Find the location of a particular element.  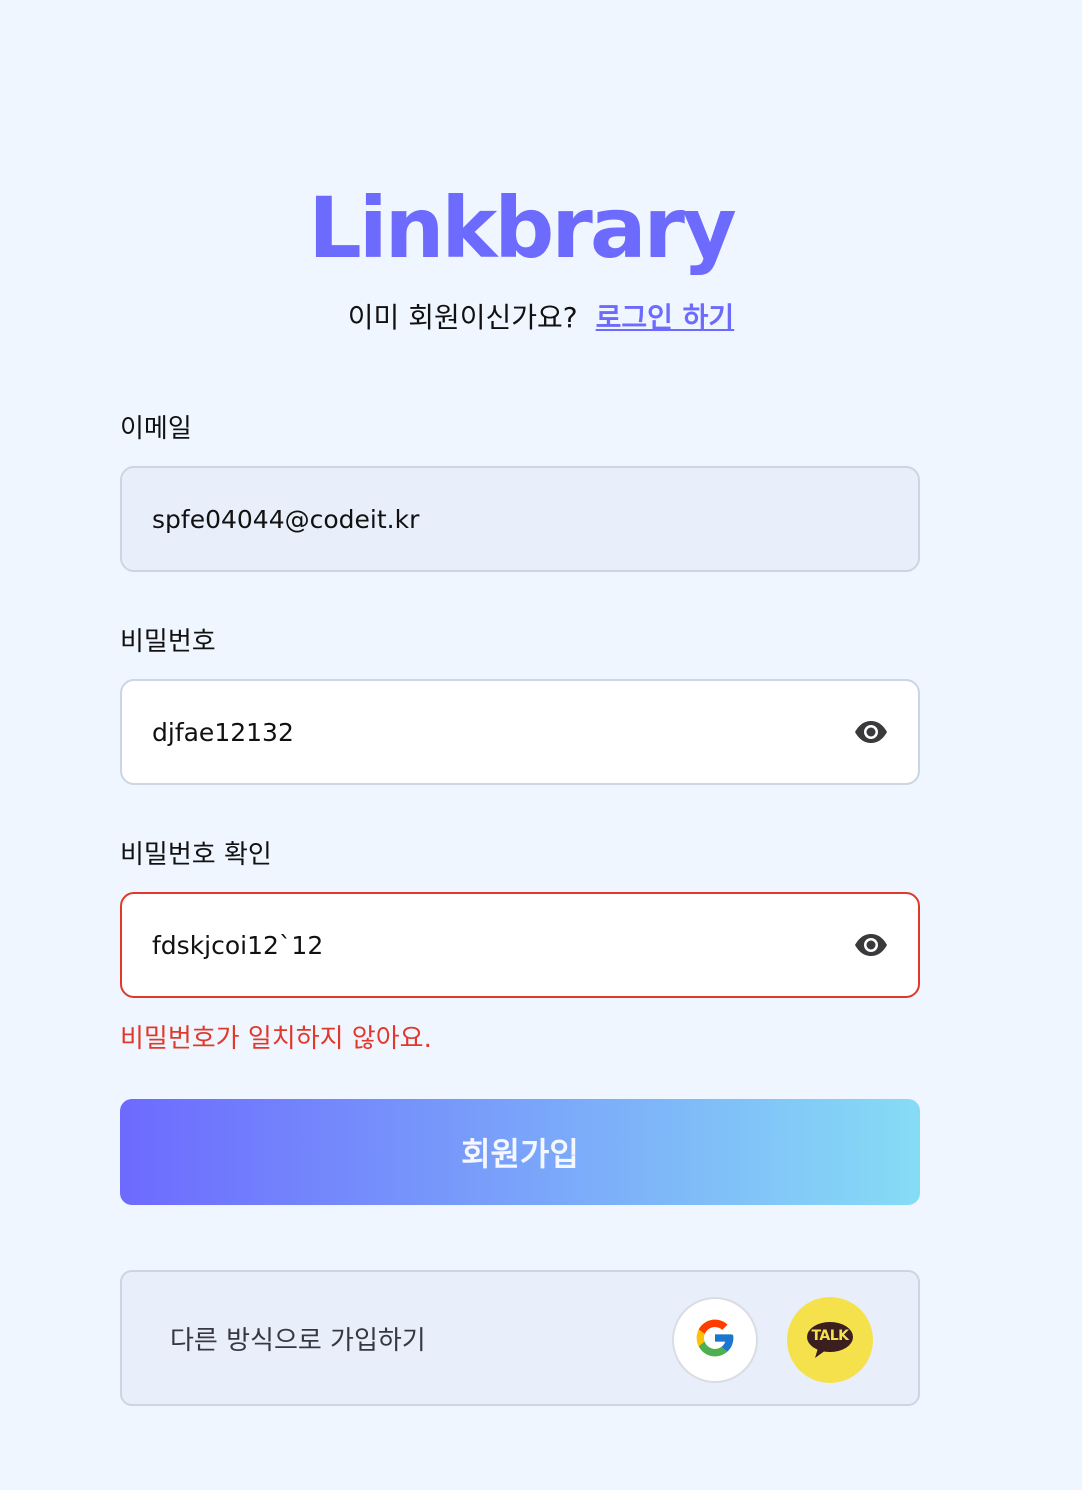

password-input is located at coordinates (503, 732).